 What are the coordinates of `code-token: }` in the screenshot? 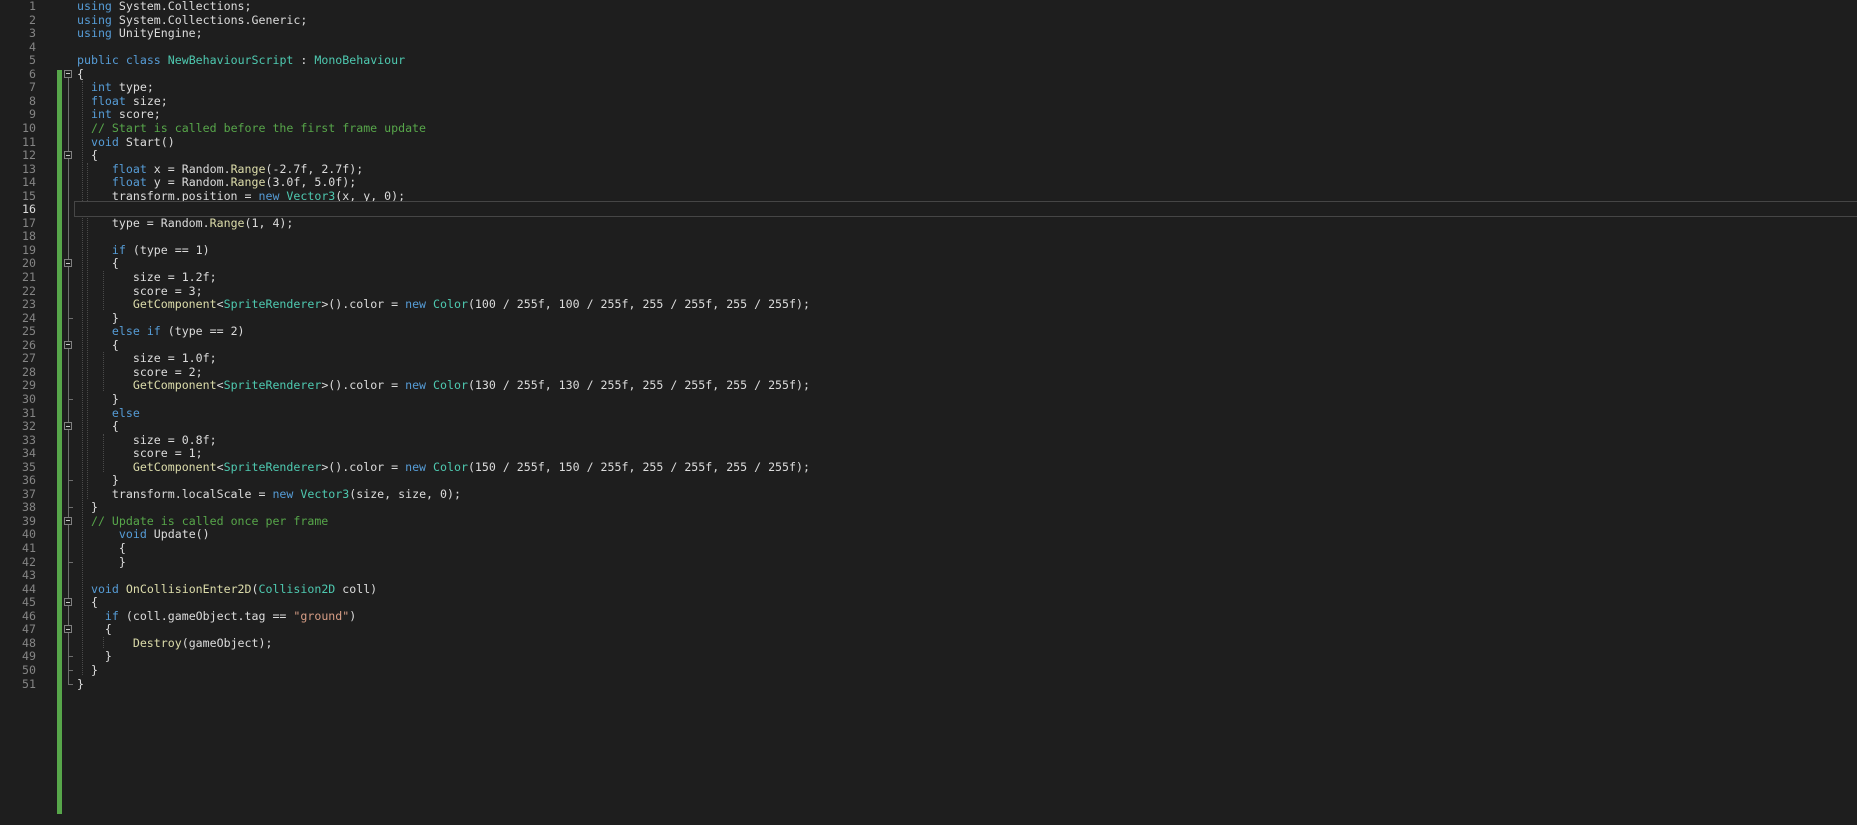 It's located at (80, 683).